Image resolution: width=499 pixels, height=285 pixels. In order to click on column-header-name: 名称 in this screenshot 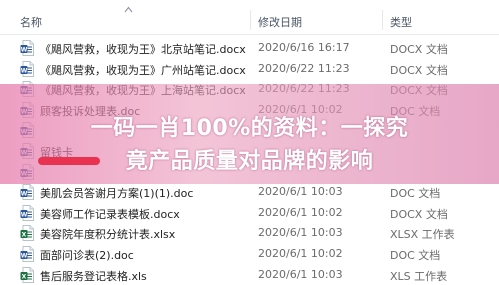, I will do `click(31, 22)`.